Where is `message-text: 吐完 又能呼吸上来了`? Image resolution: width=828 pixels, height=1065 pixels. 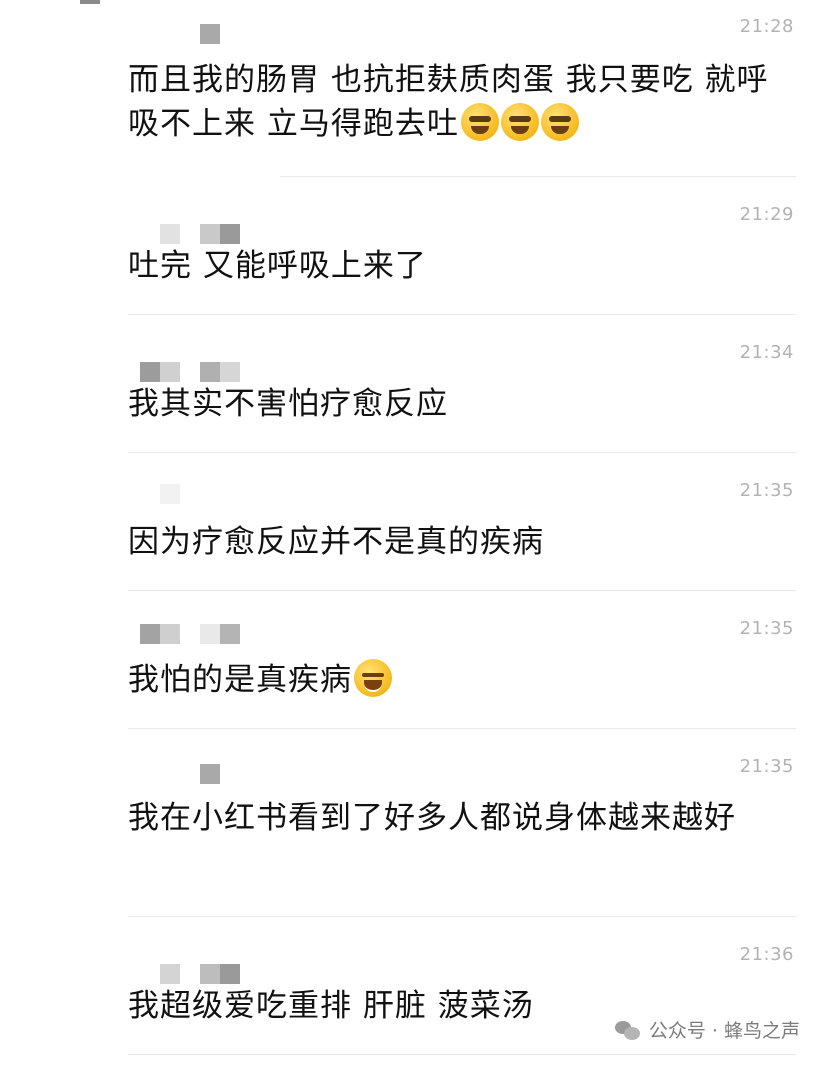
message-text: 吐完 又能呼吸上来了 is located at coordinates (277, 266).